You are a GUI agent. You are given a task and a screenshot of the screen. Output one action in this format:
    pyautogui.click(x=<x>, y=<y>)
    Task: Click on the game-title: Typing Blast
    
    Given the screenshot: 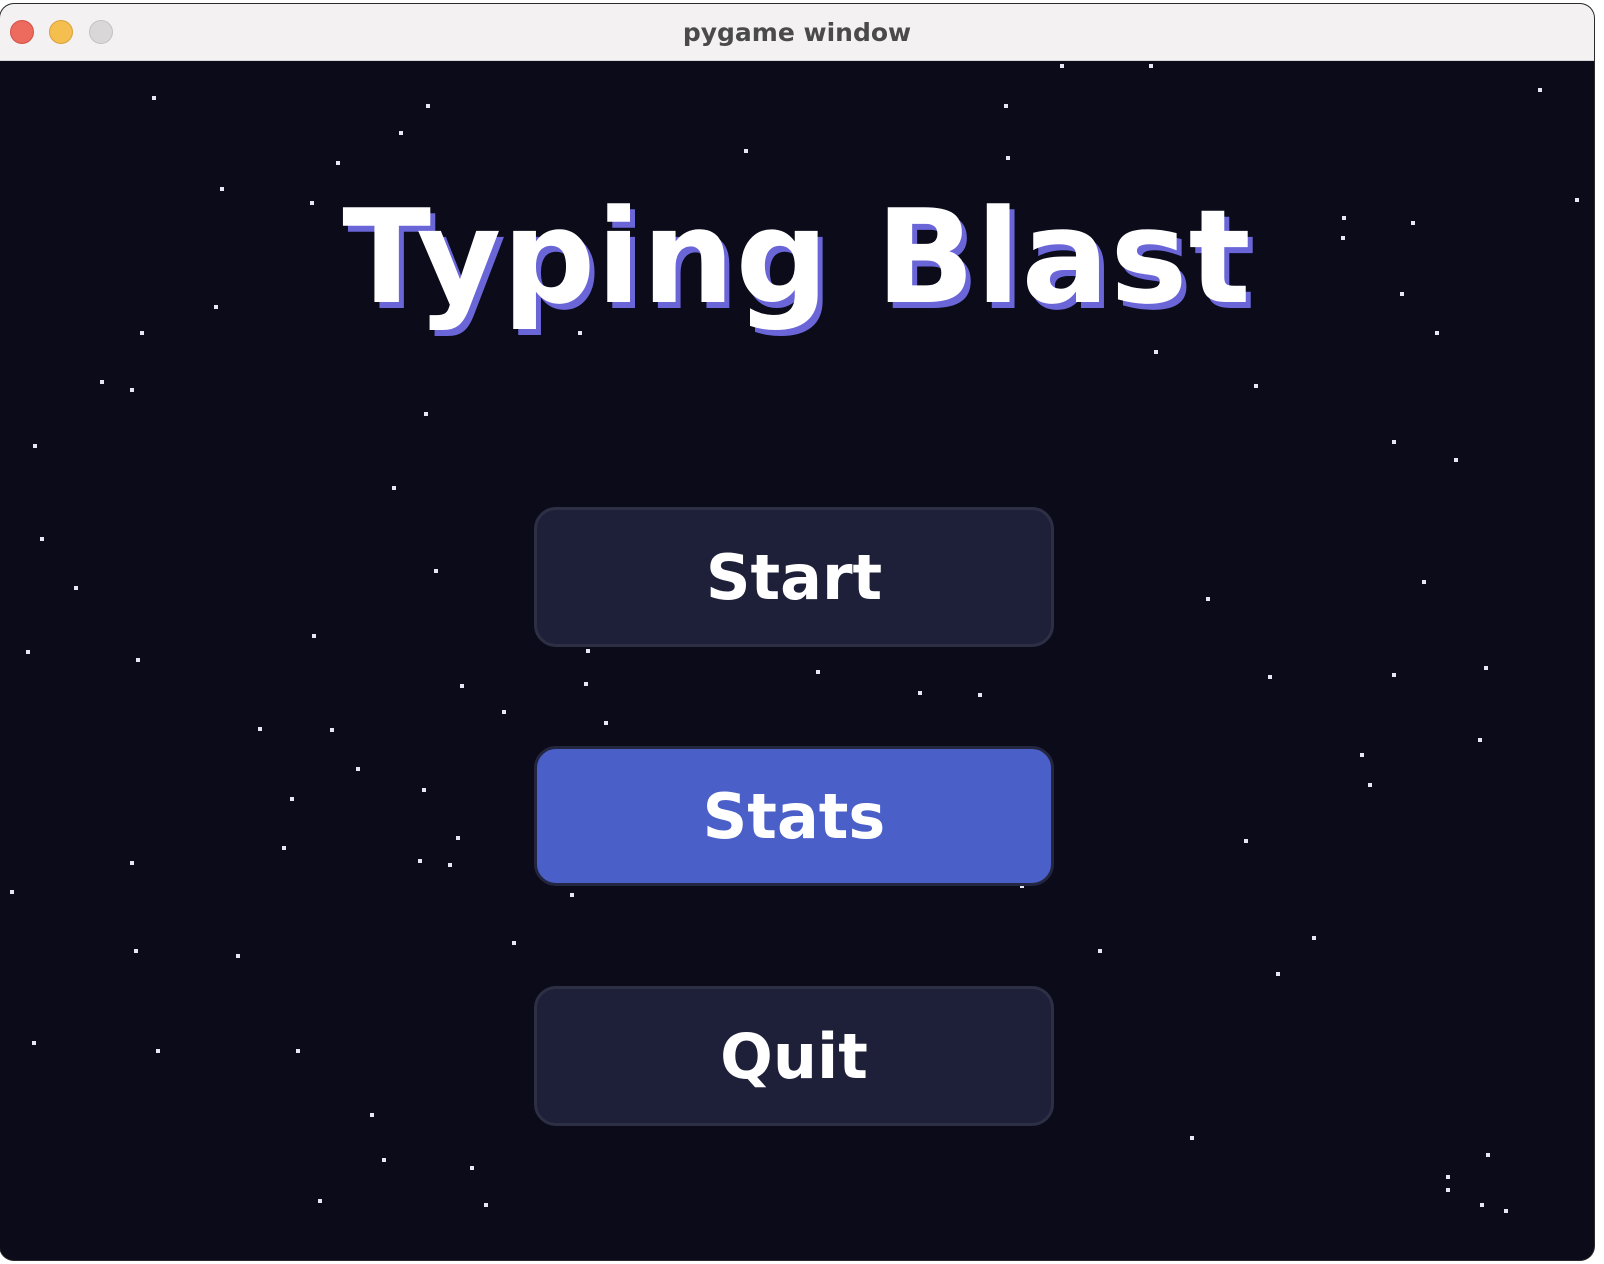 What is the action you would take?
    pyautogui.click(x=797, y=257)
    